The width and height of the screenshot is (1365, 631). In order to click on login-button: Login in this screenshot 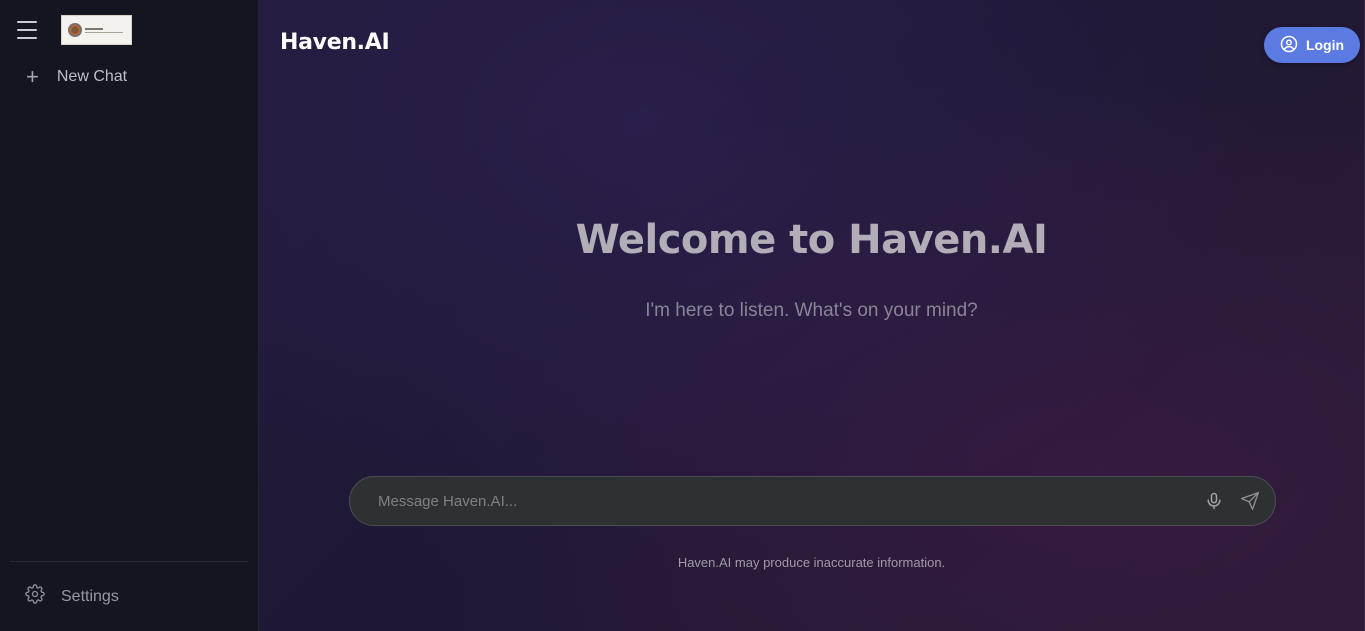, I will do `click(1312, 45)`.